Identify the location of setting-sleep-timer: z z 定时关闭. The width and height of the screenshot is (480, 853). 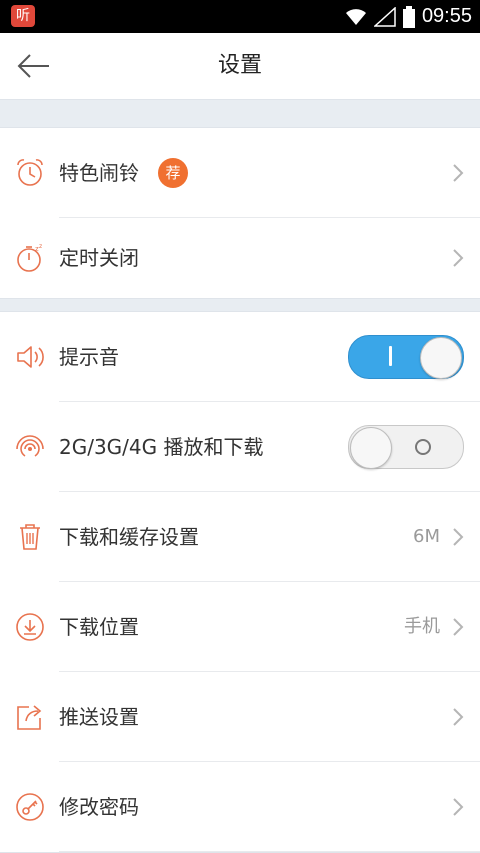
(240, 258).